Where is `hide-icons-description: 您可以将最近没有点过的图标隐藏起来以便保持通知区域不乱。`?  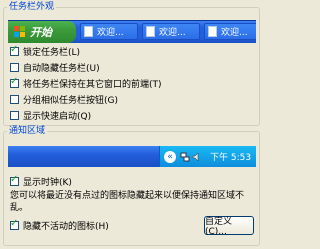
hide-icons-description: 您可以将最近没有点过的图标隐藏起来以便保持通知区域不乱。 is located at coordinates (127, 202).